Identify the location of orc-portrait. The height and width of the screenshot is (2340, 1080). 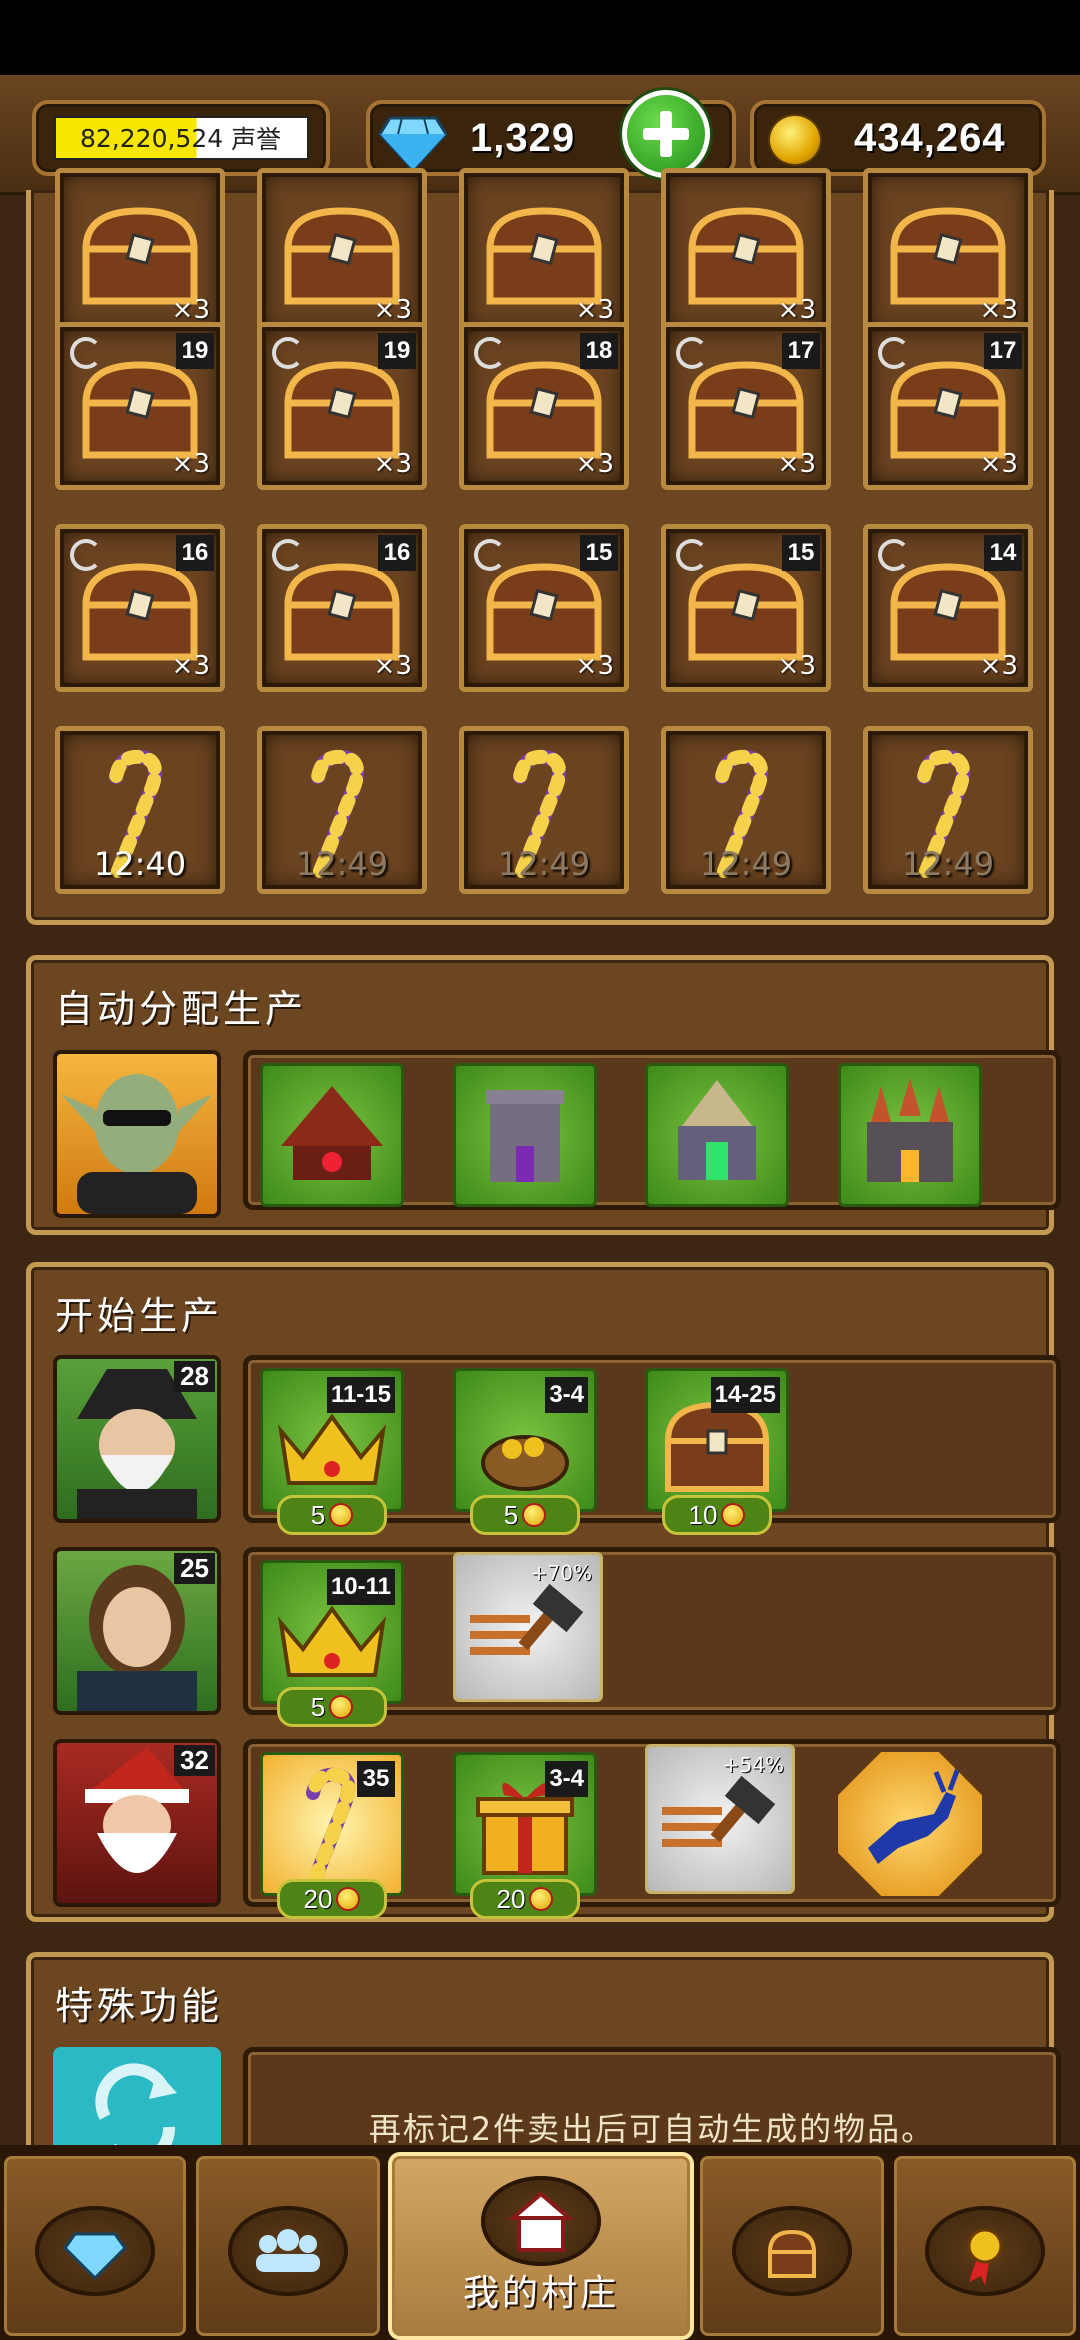
(137, 1134).